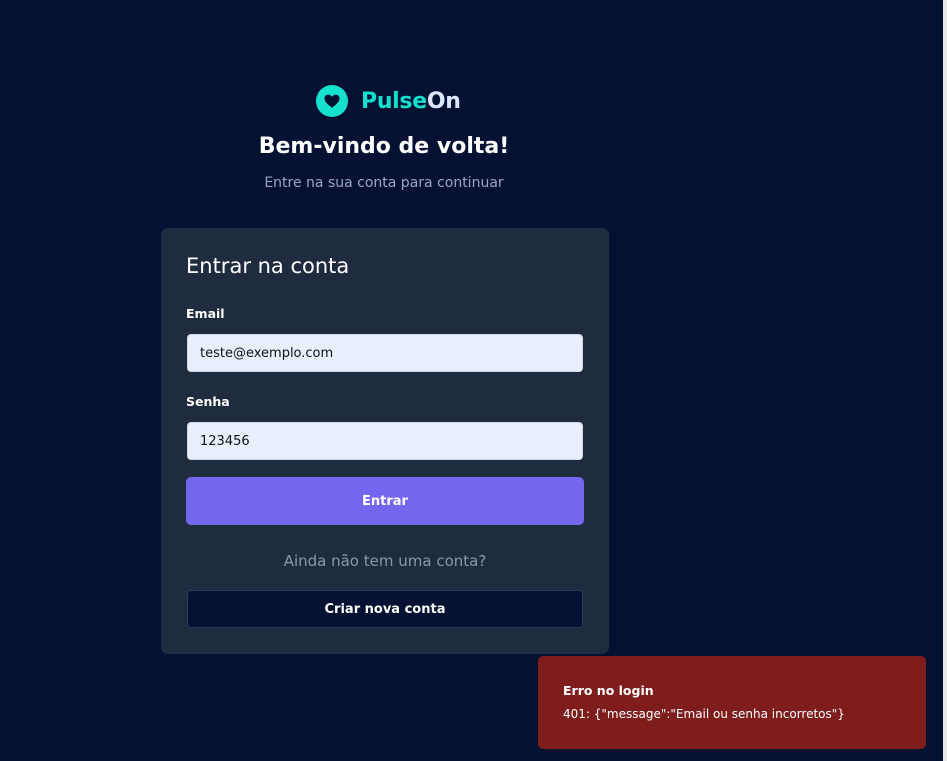 The height and width of the screenshot is (761, 947). What do you see at coordinates (332, 101) in the screenshot?
I see `heart-icon` at bounding box center [332, 101].